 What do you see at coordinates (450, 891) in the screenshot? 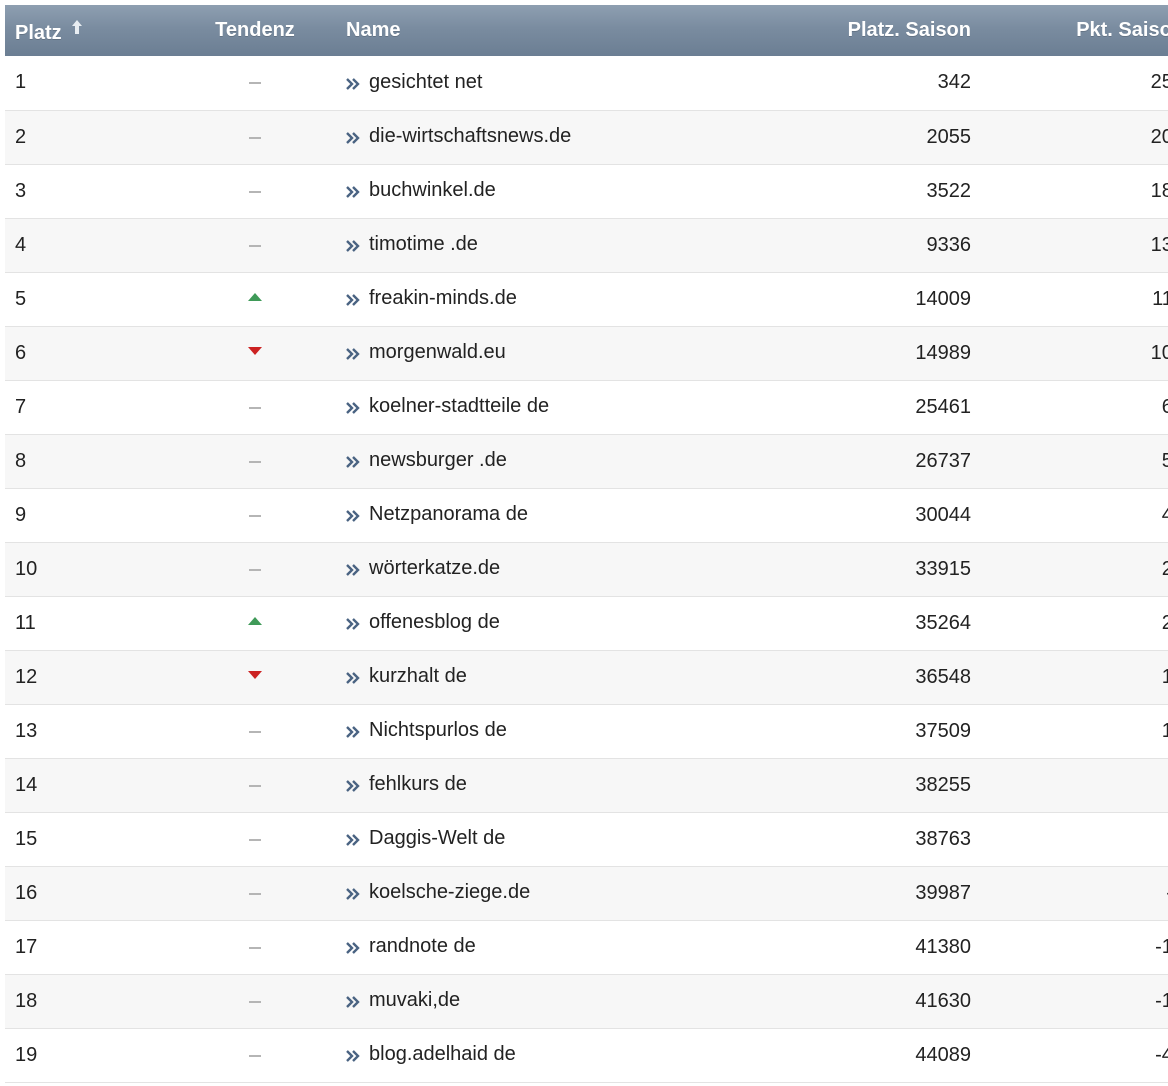
I see `site-name: koelsche-ziege.de` at bounding box center [450, 891].